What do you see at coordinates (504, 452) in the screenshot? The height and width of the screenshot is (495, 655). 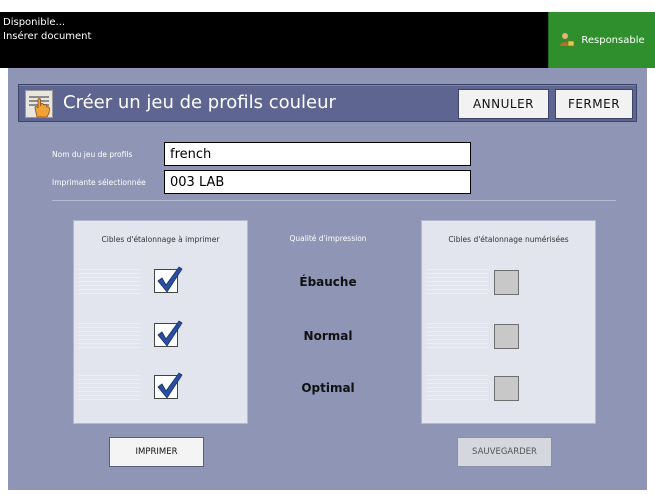 I see `save-button: SAUVEGARDER` at bounding box center [504, 452].